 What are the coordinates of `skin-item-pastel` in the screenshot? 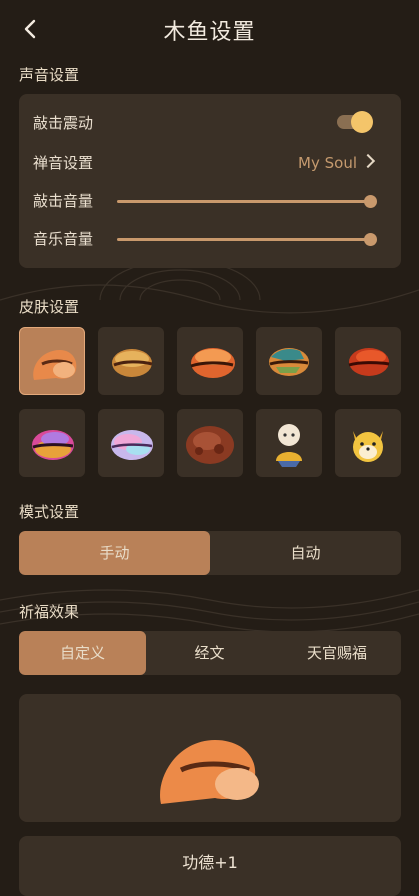 It's located at (131, 443).